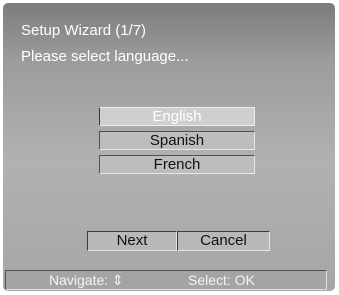 This screenshot has height=295, width=339. What do you see at coordinates (221, 280) in the screenshot?
I see `select-hint: Select: OK` at bounding box center [221, 280].